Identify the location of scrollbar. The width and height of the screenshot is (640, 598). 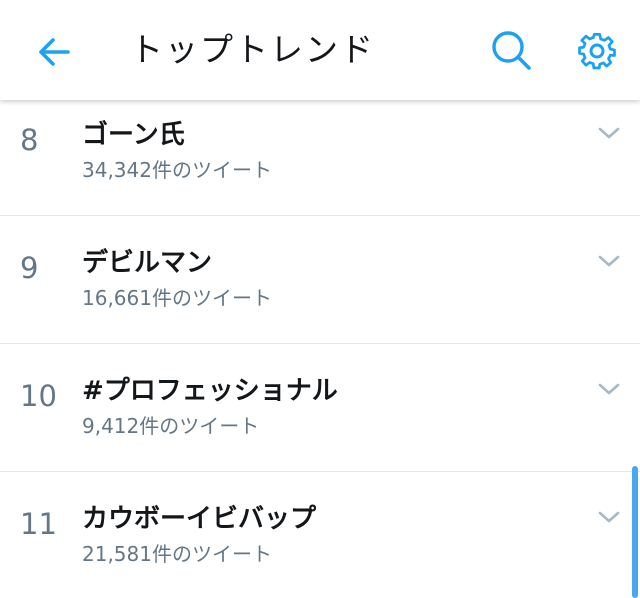
(635, 532).